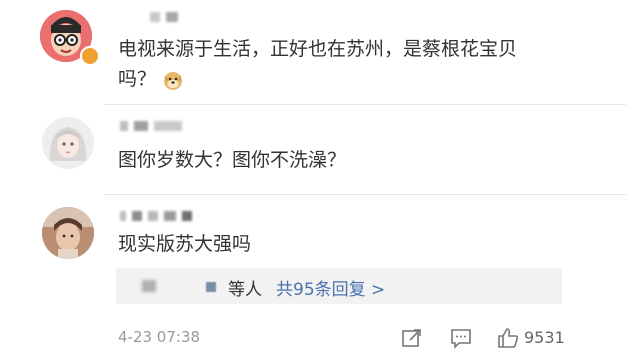 Image resolution: width=626 pixels, height=363 pixels. Describe the element at coordinates (317, 64) in the screenshot. I see `comment-text: 电视来源于生活，正好也在苏州，是蔡根花宝贝 吗？` at that location.